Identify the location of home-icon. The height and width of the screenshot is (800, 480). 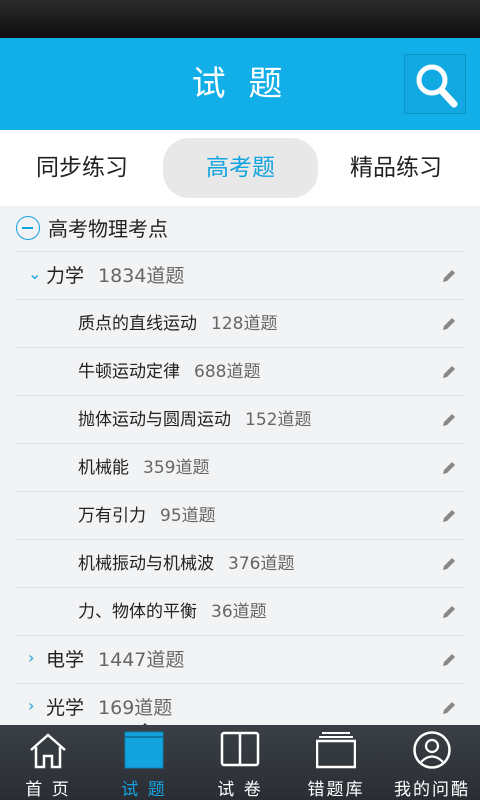
(48, 751).